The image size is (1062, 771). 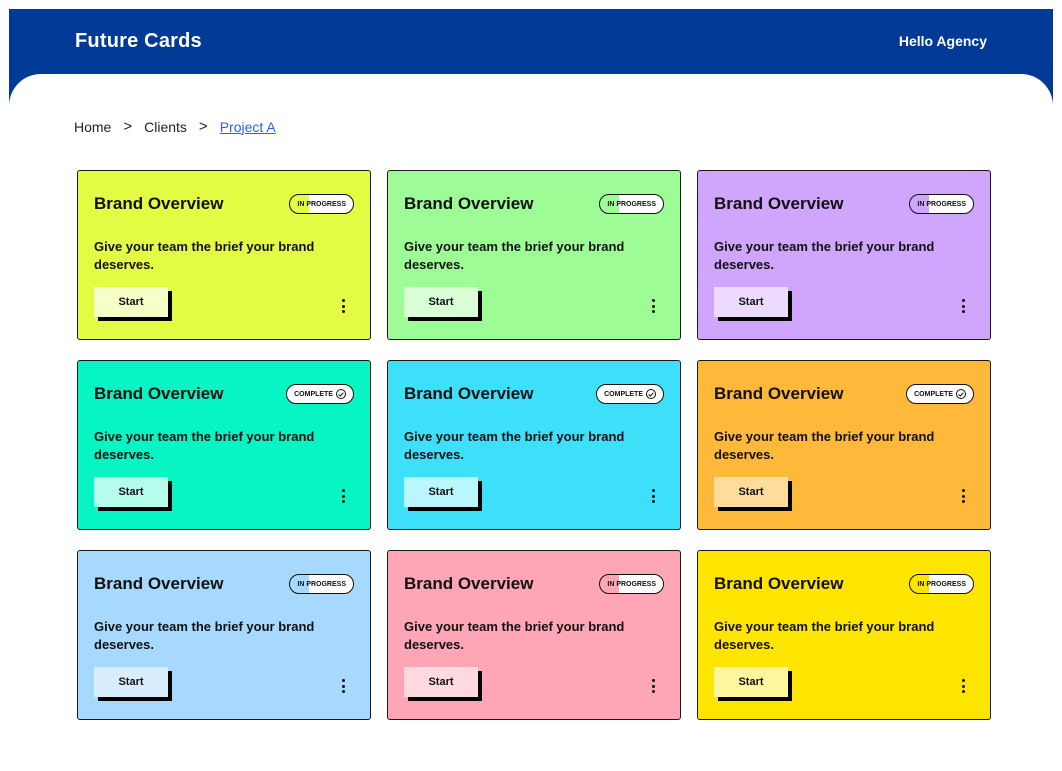 What do you see at coordinates (92, 127) in the screenshot?
I see `breadcrumb-home: Home` at bounding box center [92, 127].